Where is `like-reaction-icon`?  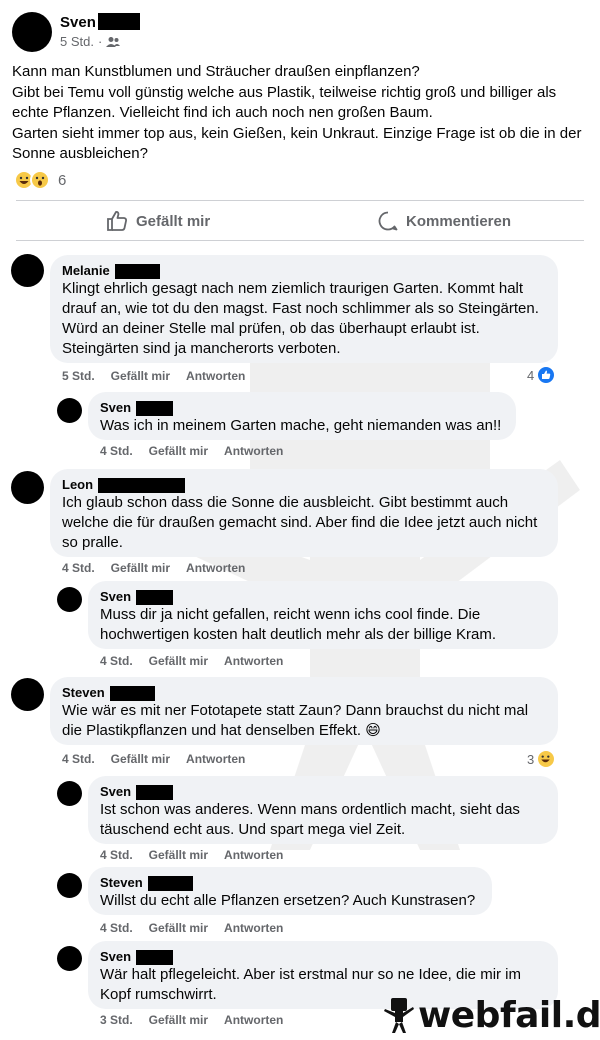
like-reaction-icon is located at coordinates (546, 375).